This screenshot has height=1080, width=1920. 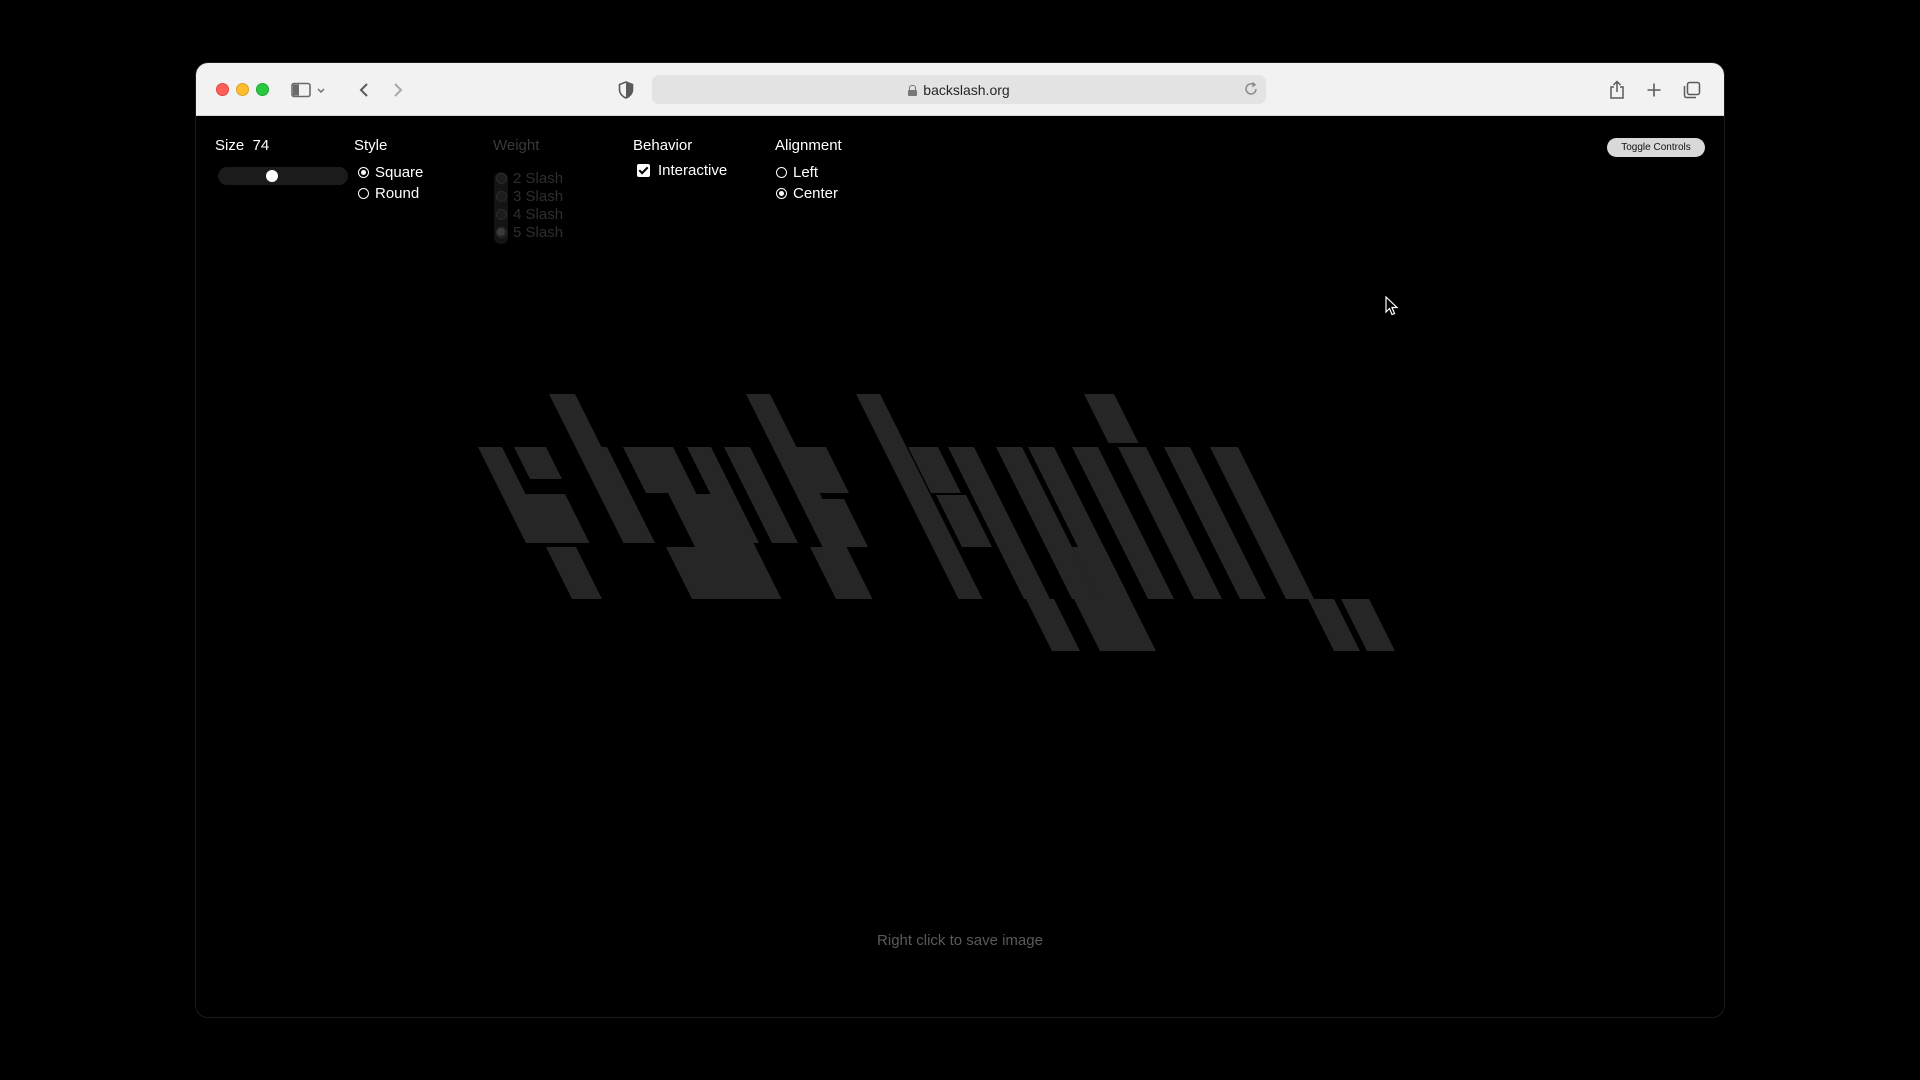 I want to click on reload-icon, so click(x=1251, y=88).